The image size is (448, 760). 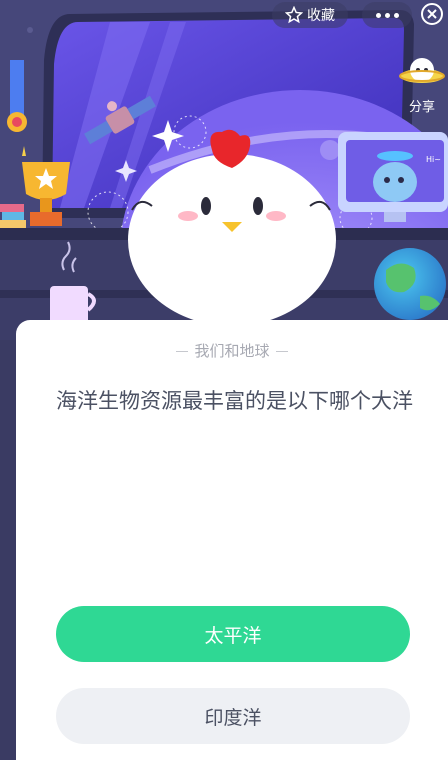 I want to click on answer-option-1: 太平洋, so click(x=233, y=634).